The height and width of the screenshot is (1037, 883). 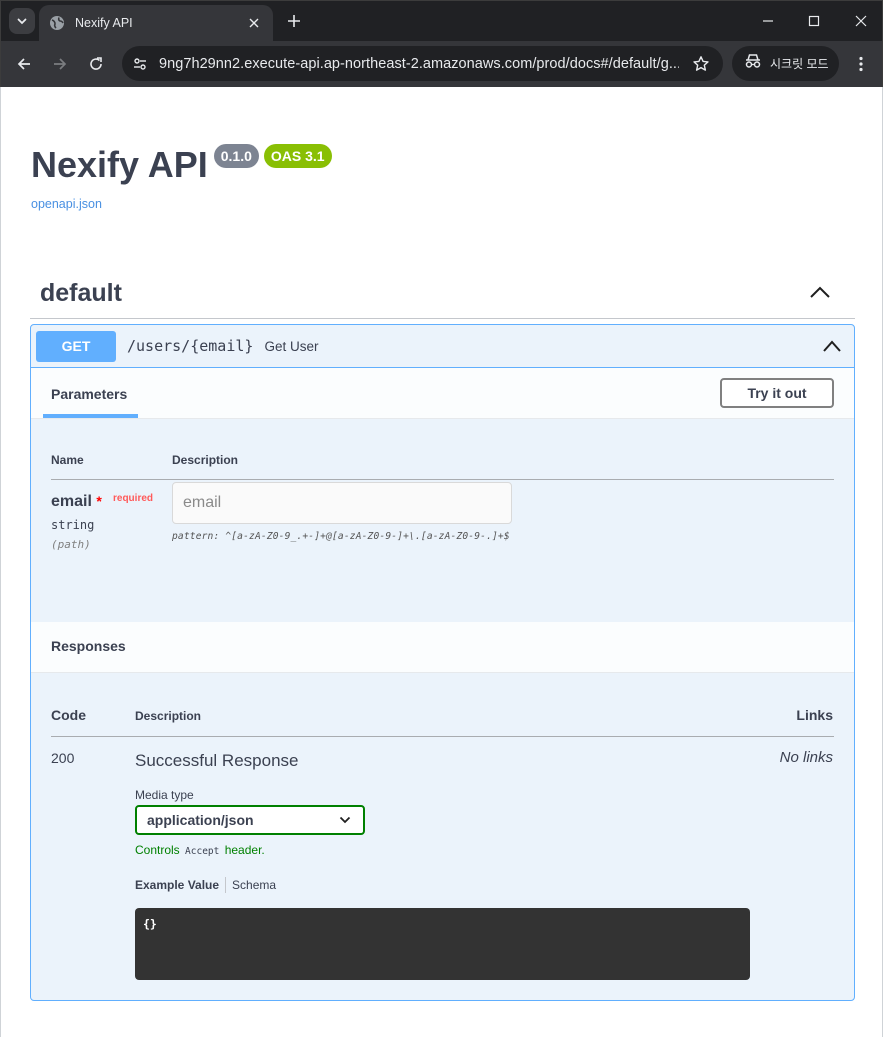 What do you see at coordinates (441, 21) in the screenshot?
I see `tab-strip: Nexify API` at bounding box center [441, 21].